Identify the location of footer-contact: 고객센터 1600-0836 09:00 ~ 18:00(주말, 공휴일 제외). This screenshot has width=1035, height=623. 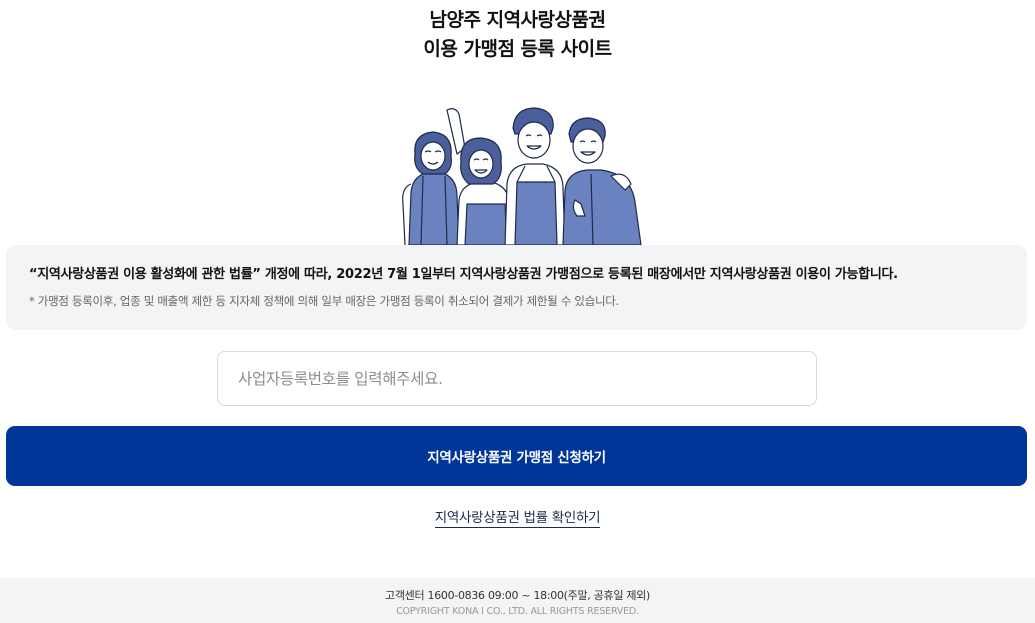
(517, 595).